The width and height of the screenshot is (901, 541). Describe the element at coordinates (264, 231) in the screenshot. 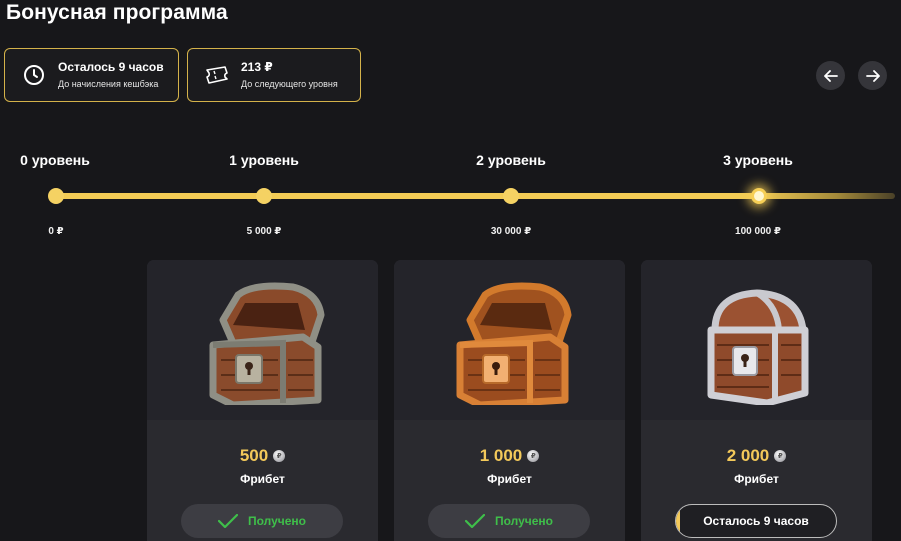

I see `level-amount-1: 5 000 ₽` at that location.